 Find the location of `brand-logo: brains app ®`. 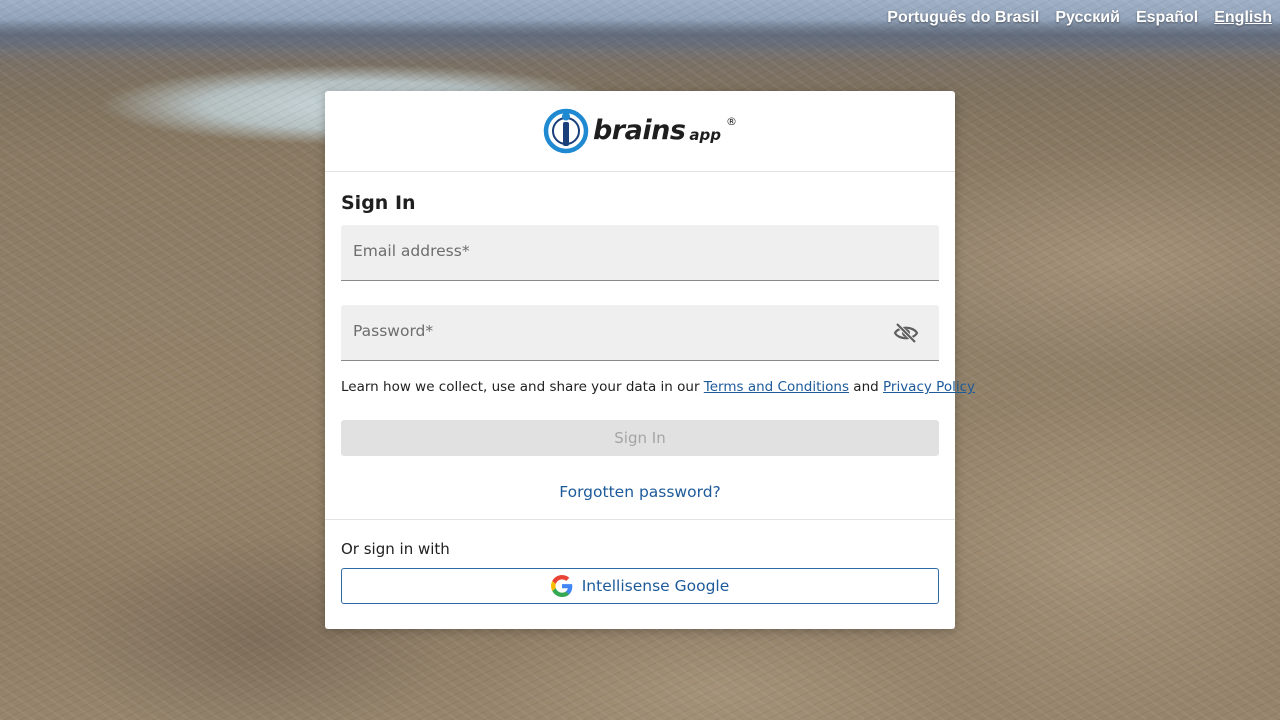

brand-logo: brains app ® is located at coordinates (640, 131).